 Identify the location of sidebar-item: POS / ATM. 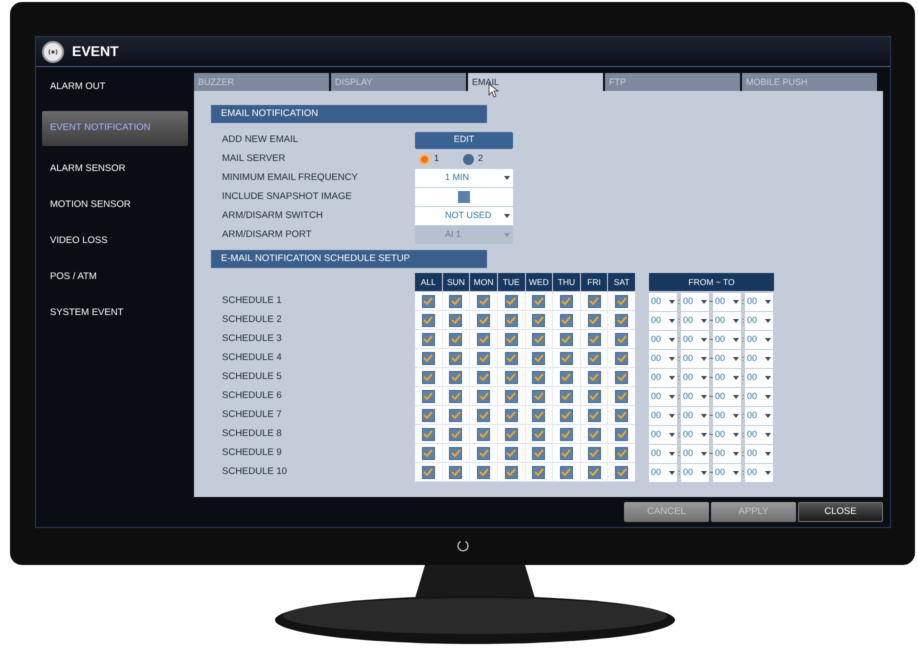
(115, 277).